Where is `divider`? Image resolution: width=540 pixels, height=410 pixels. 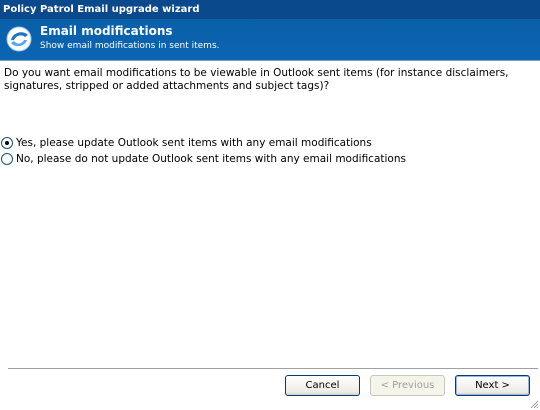
divider is located at coordinates (270, 60).